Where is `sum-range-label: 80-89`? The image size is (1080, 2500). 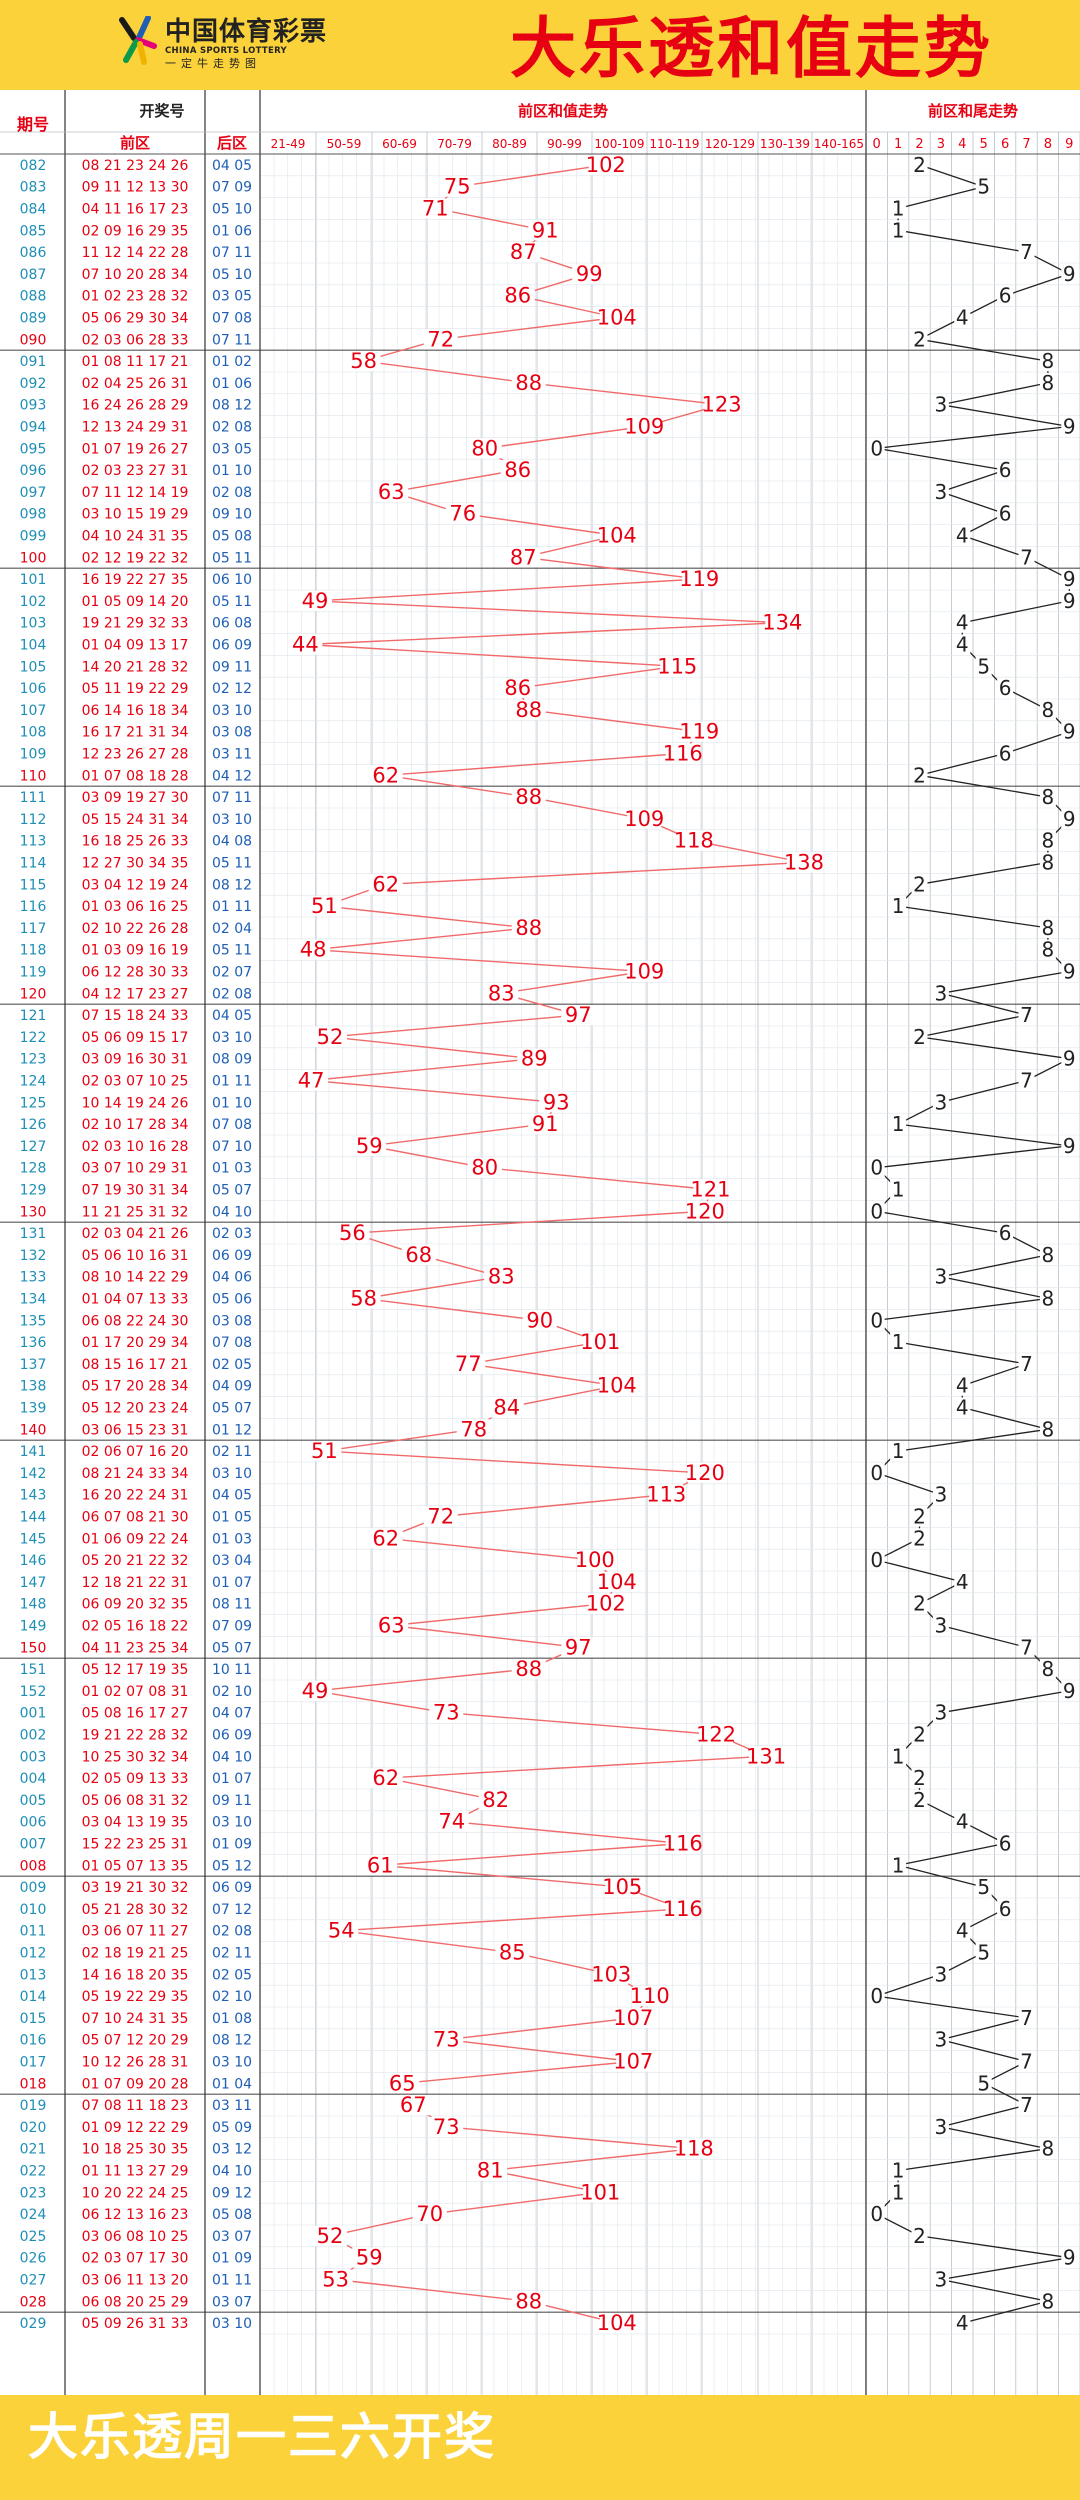
sum-range-label: 80-89 is located at coordinates (509, 144).